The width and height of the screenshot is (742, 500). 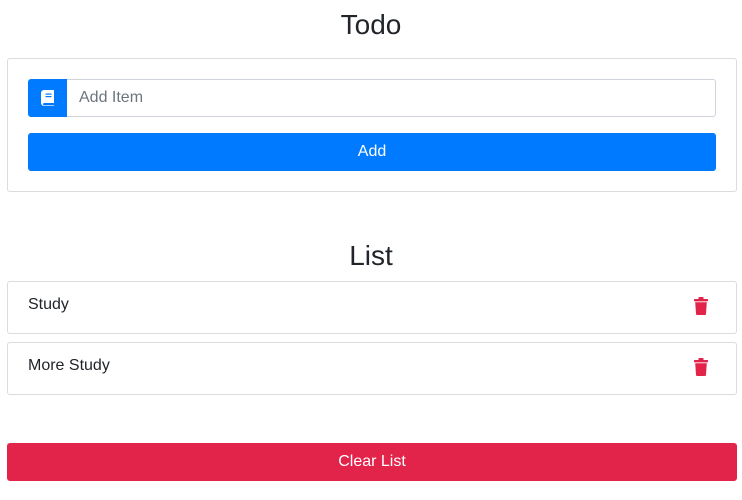 I want to click on list-item: More Study, so click(x=372, y=368).